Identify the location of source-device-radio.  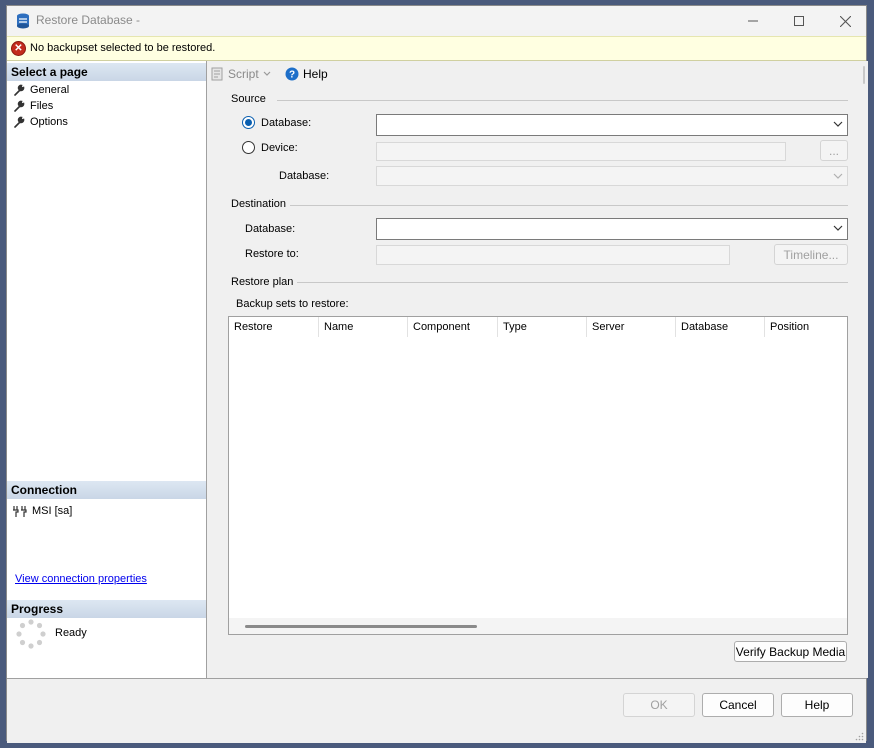
(248, 147).